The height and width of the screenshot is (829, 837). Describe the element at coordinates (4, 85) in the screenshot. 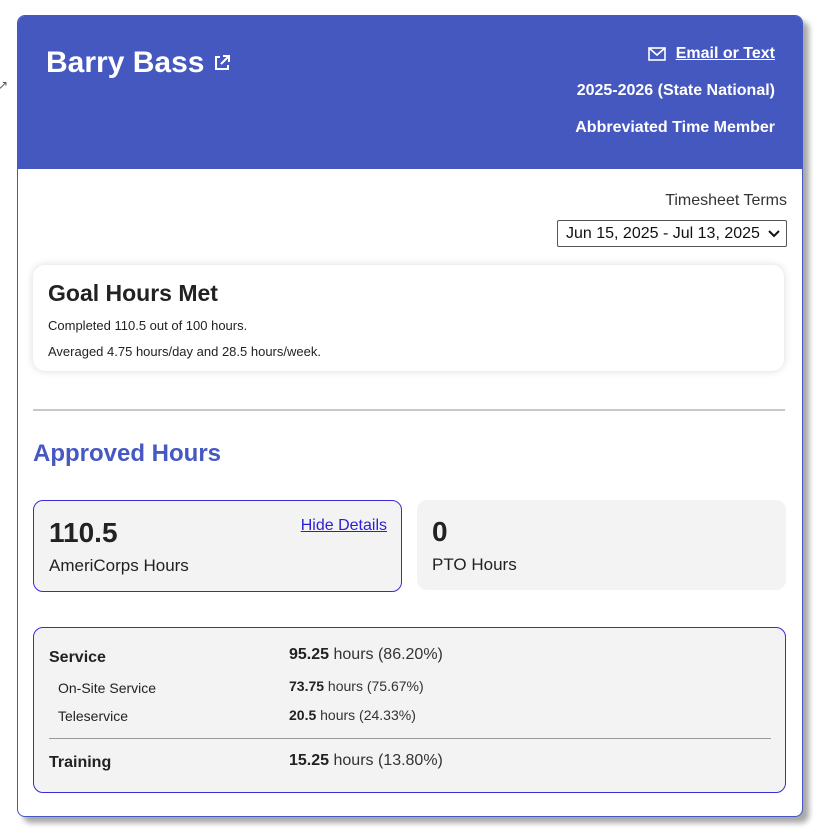

I see `edge-cursor-icon: ↗` at that location.